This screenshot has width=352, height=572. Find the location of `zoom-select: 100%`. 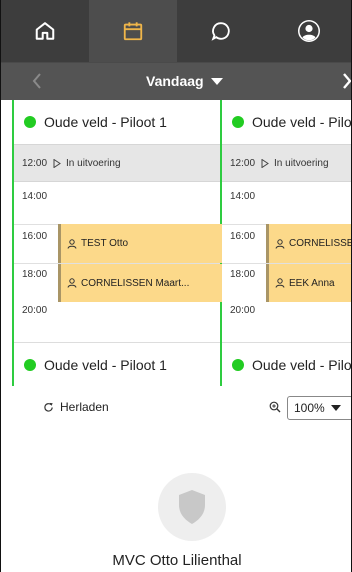

zoom-select: 100% is located at coordinates (319, 408).